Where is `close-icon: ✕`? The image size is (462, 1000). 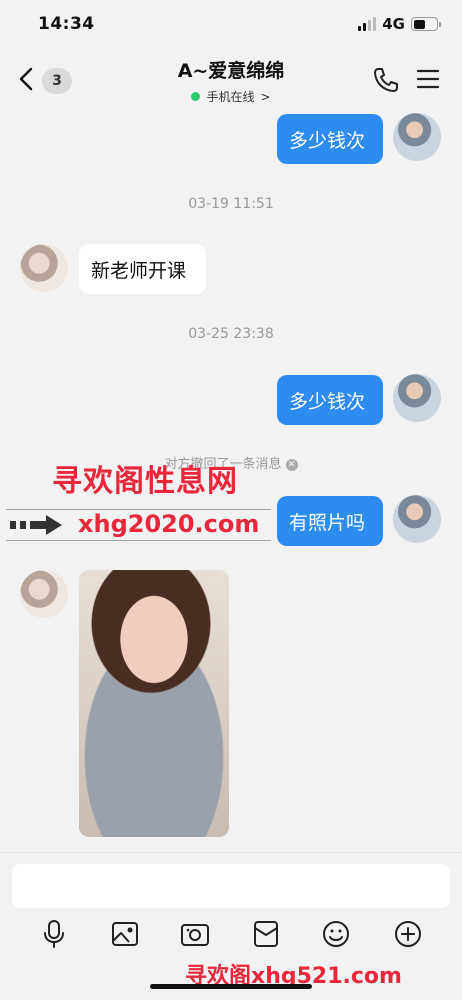 close-icon: ✕ is located at coordinates (291, 465).